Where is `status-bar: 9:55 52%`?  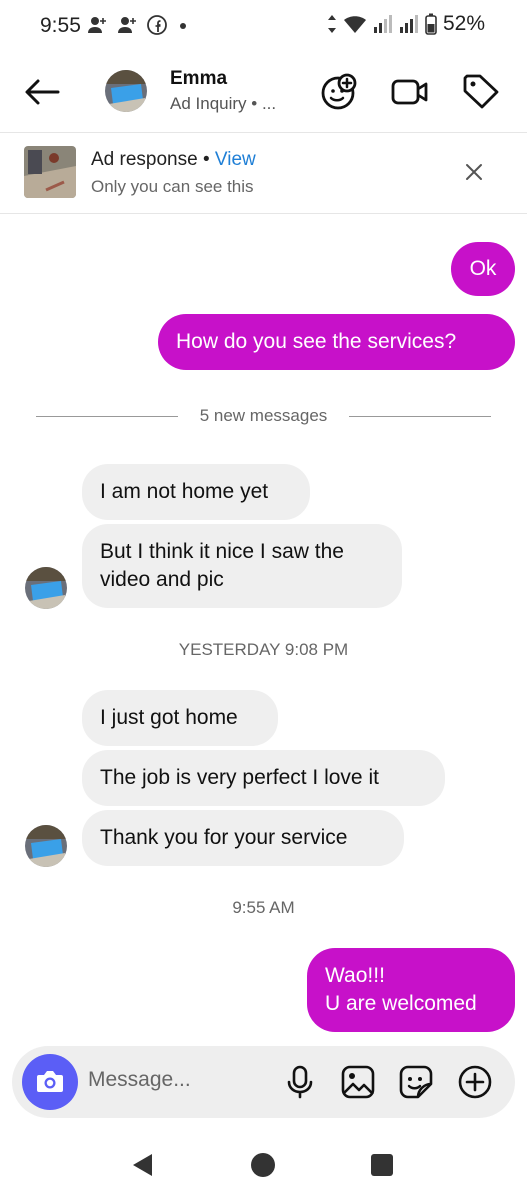
status-bar: 9:55 52% is located at coordinates (263, 26).